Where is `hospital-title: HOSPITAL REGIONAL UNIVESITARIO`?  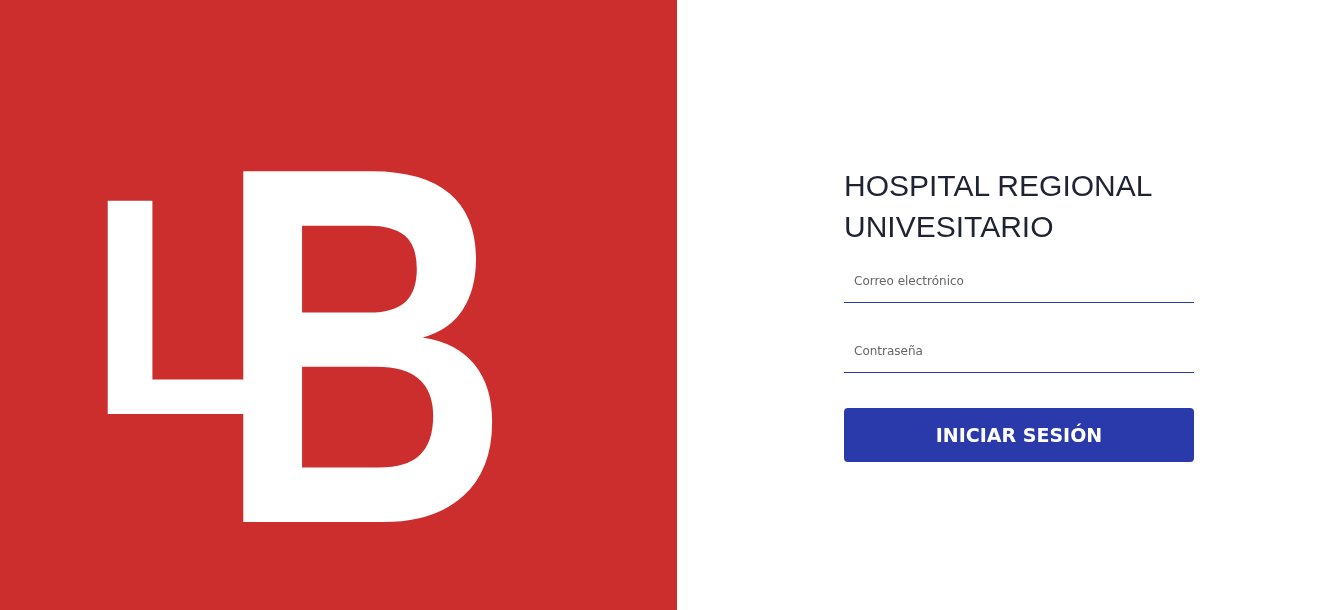
hospital-title: HOSPITAL REGIONAL UNIVESITARIO is located at coordinates (998, 206).